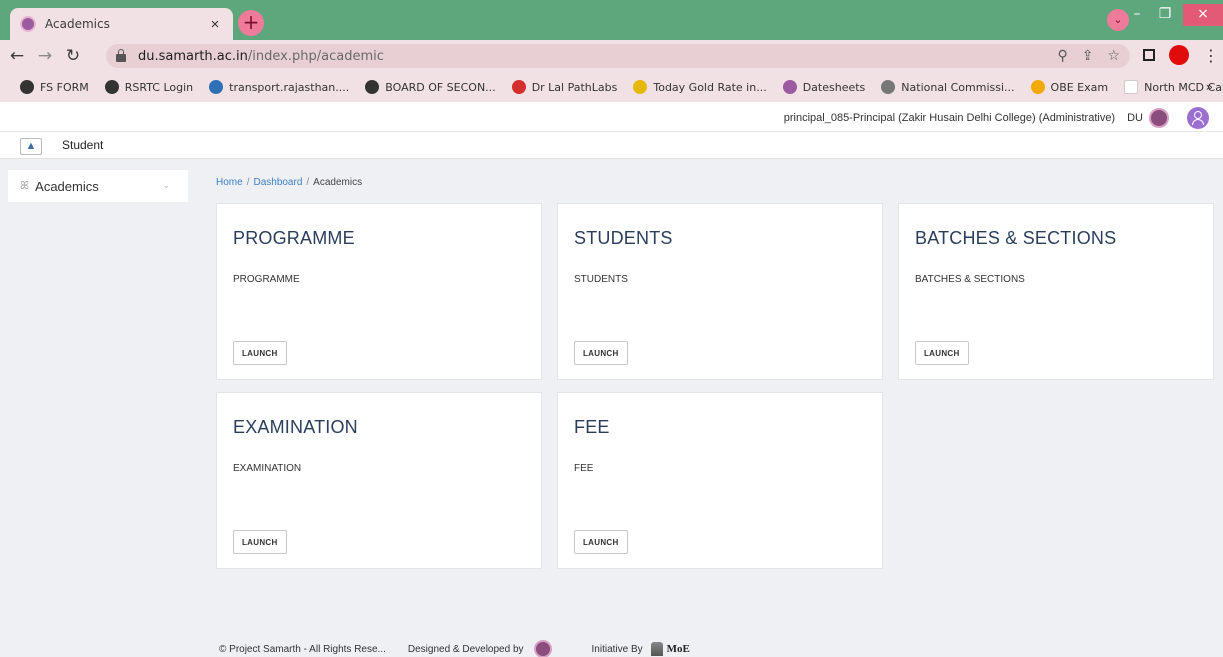 The height and width of the screenshot is (657, 1223). What do you see at coordinates (1209, 87) in the screenshot?
I see `bookmarks-overflow-icon: »` at bounding box center [1209, 87].